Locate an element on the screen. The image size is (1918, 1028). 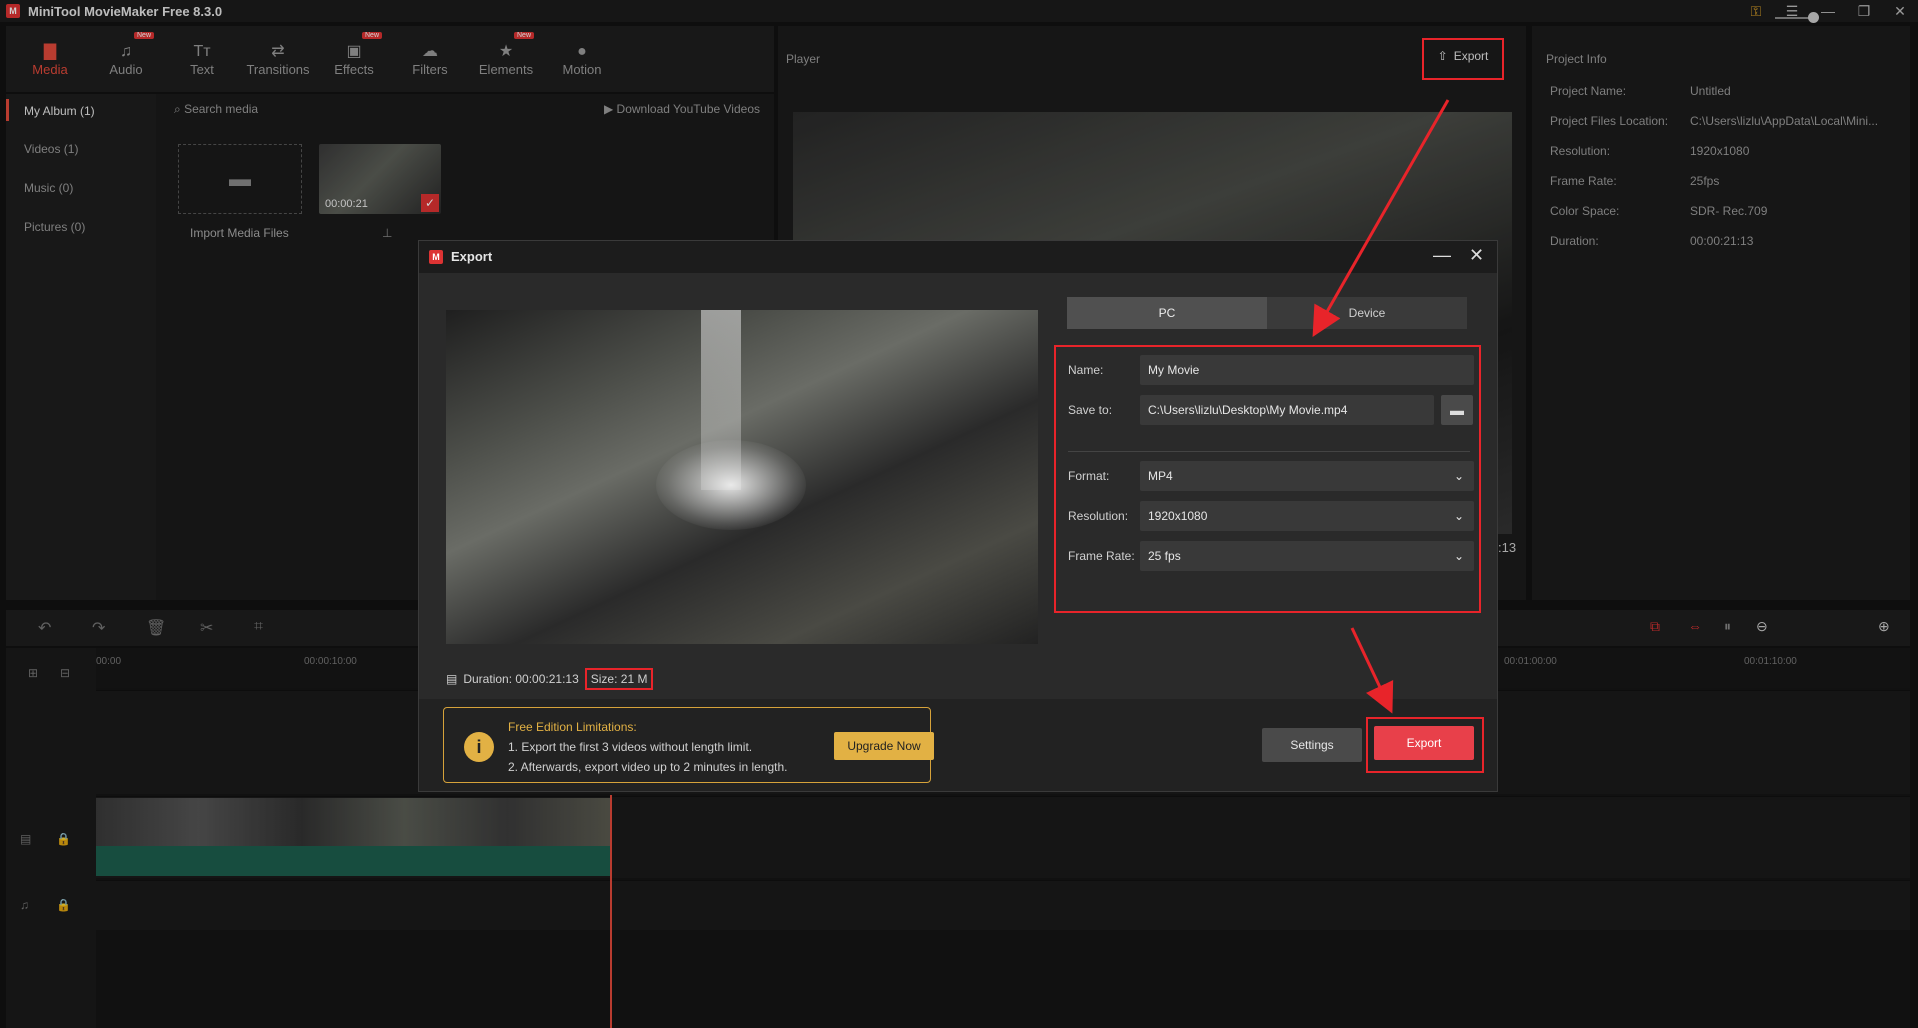
arrow-to-form is located at coordinates (1381, 218).